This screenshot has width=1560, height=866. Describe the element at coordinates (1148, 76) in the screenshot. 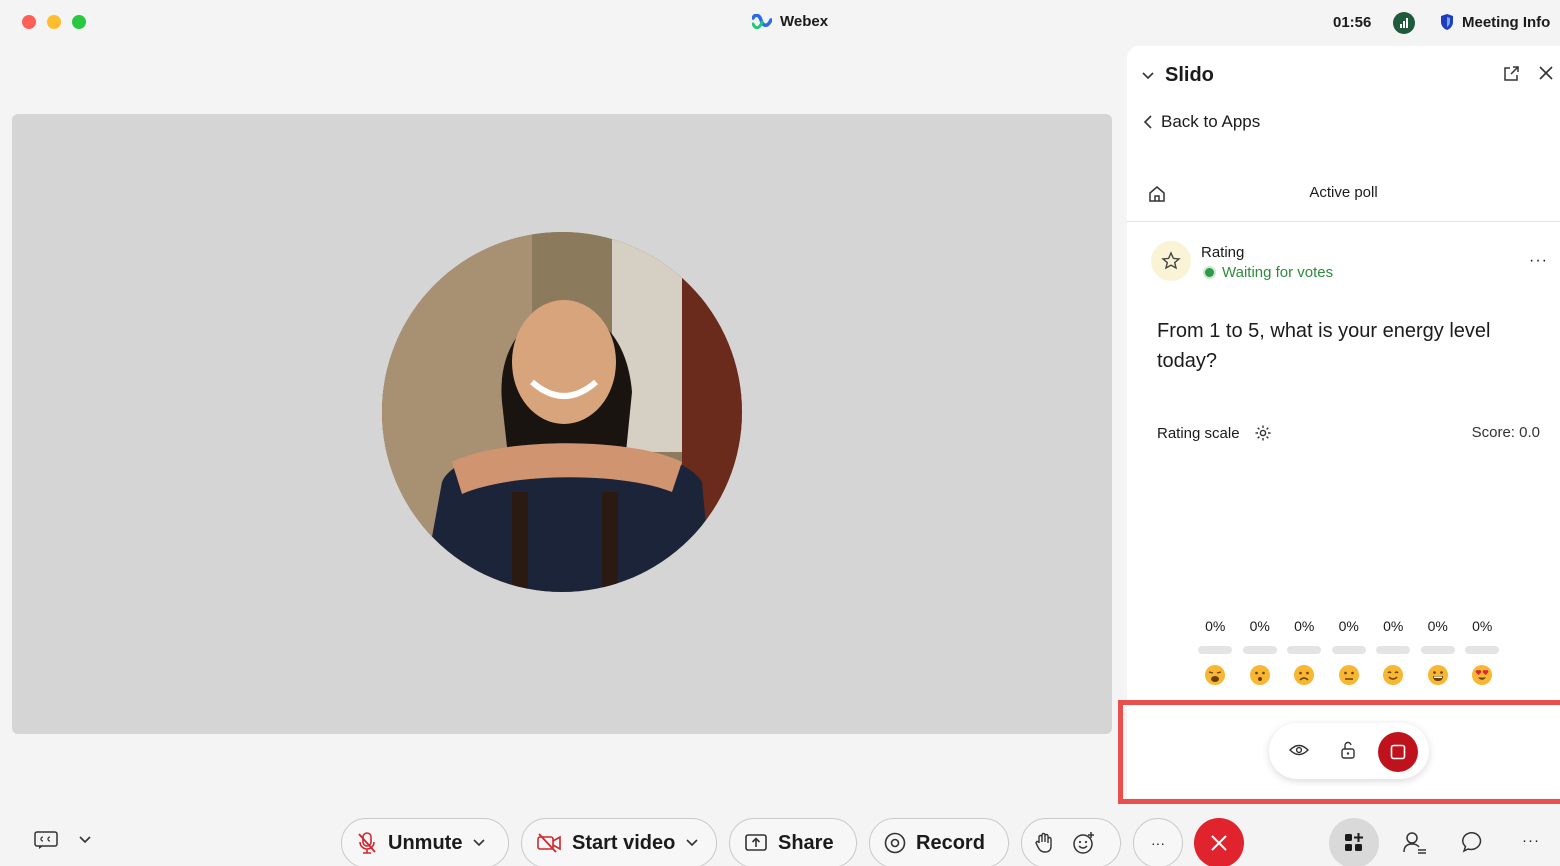

I see `collapse-chevron-icon` at that location.